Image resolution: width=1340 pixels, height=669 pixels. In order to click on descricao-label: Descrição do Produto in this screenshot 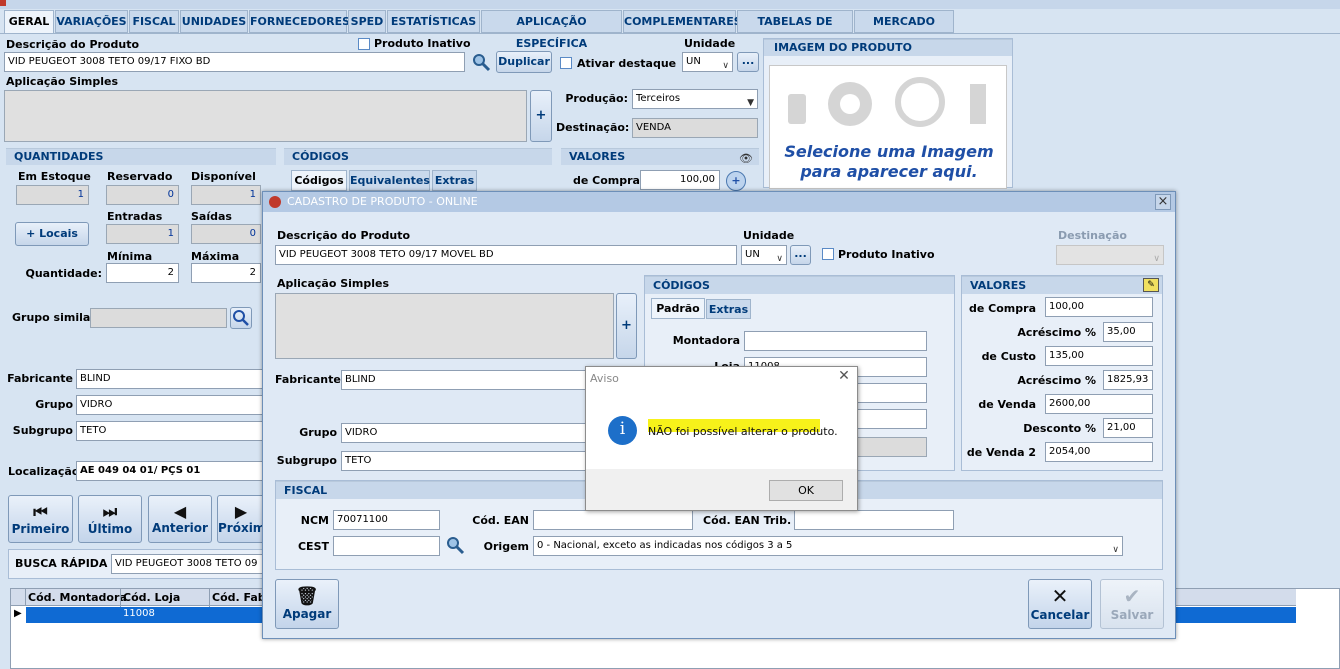, I will do `click(73, 44)`.